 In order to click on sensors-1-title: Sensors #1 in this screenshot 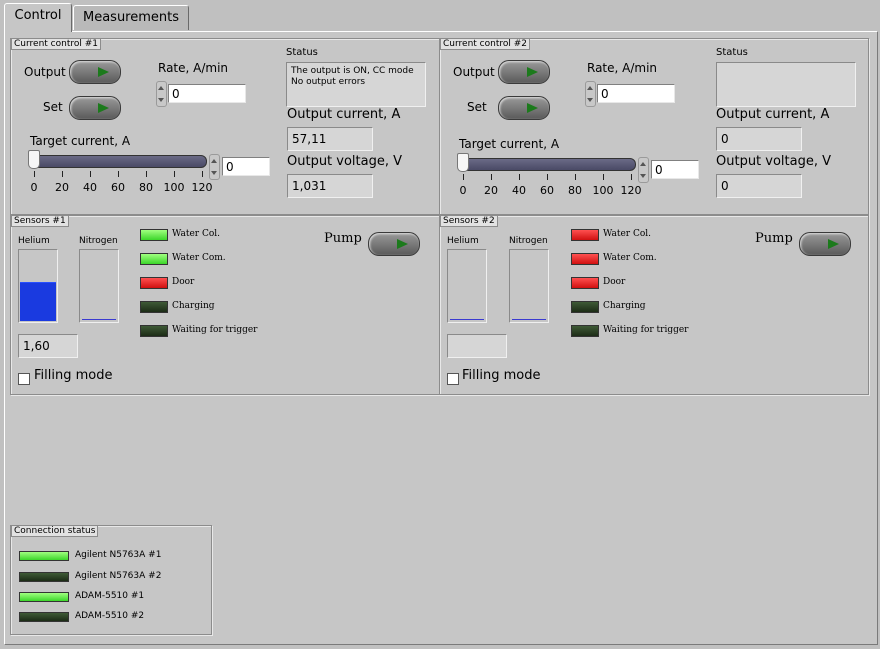, I will do `click(40, 221)`.